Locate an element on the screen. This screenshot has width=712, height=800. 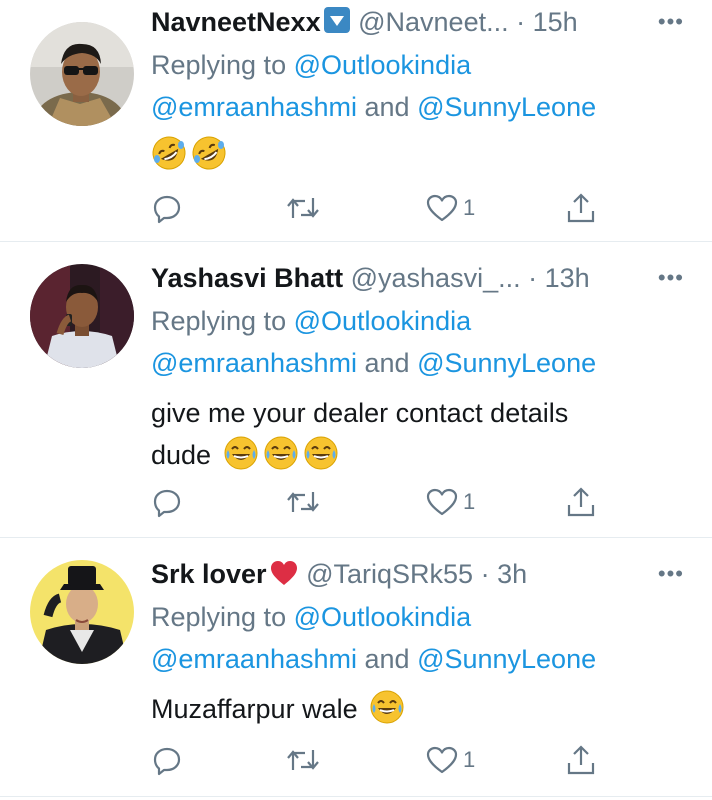
red-heart-emoji-icon is located at coordinates (283, 573).